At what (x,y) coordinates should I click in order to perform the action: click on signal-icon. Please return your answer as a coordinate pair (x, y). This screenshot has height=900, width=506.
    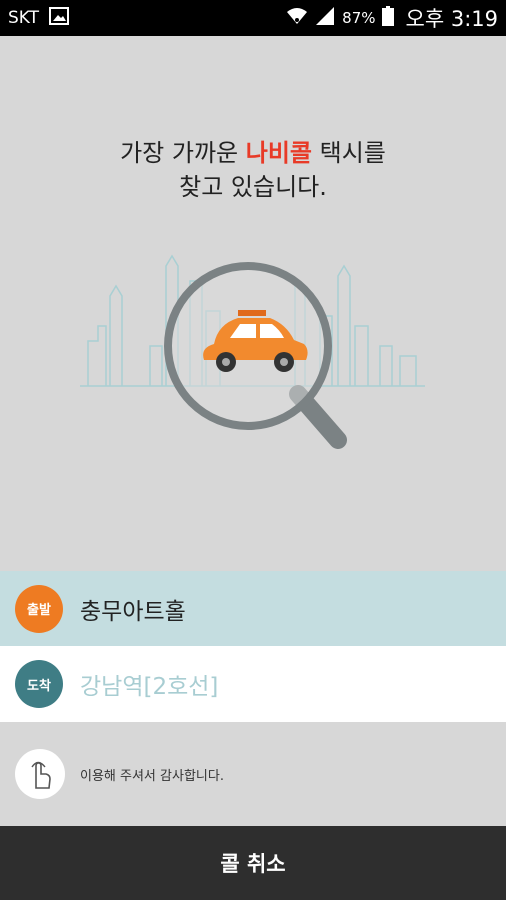
    Looking at the image, I should click on (325, 18).